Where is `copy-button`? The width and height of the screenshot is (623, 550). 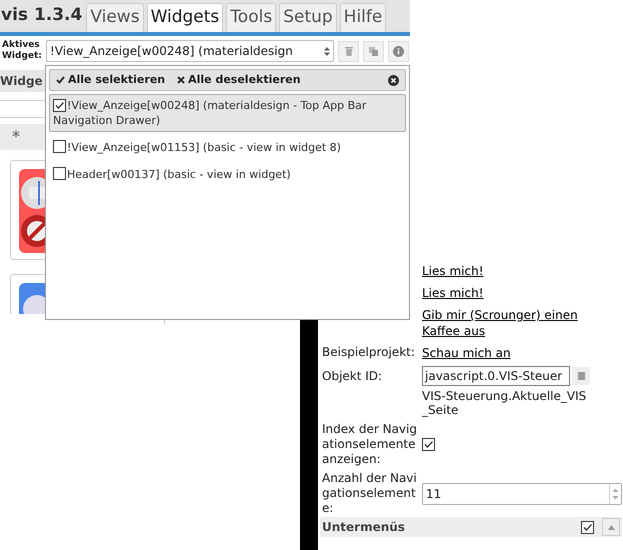 copy-button is located at coordinates (373, 51).